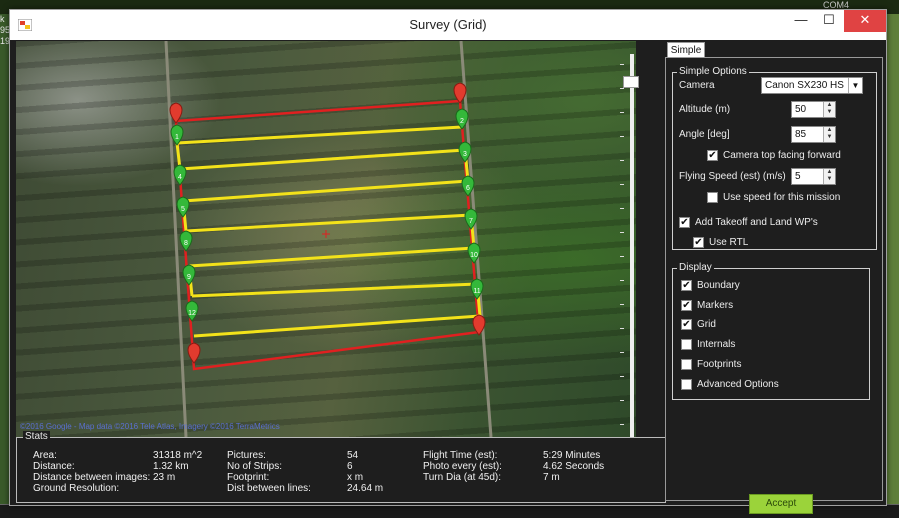 The width and height of the screenshot is (899, 518). I want to click on altitude-spin-buttons: ▲ ▼, so click(829, 109).